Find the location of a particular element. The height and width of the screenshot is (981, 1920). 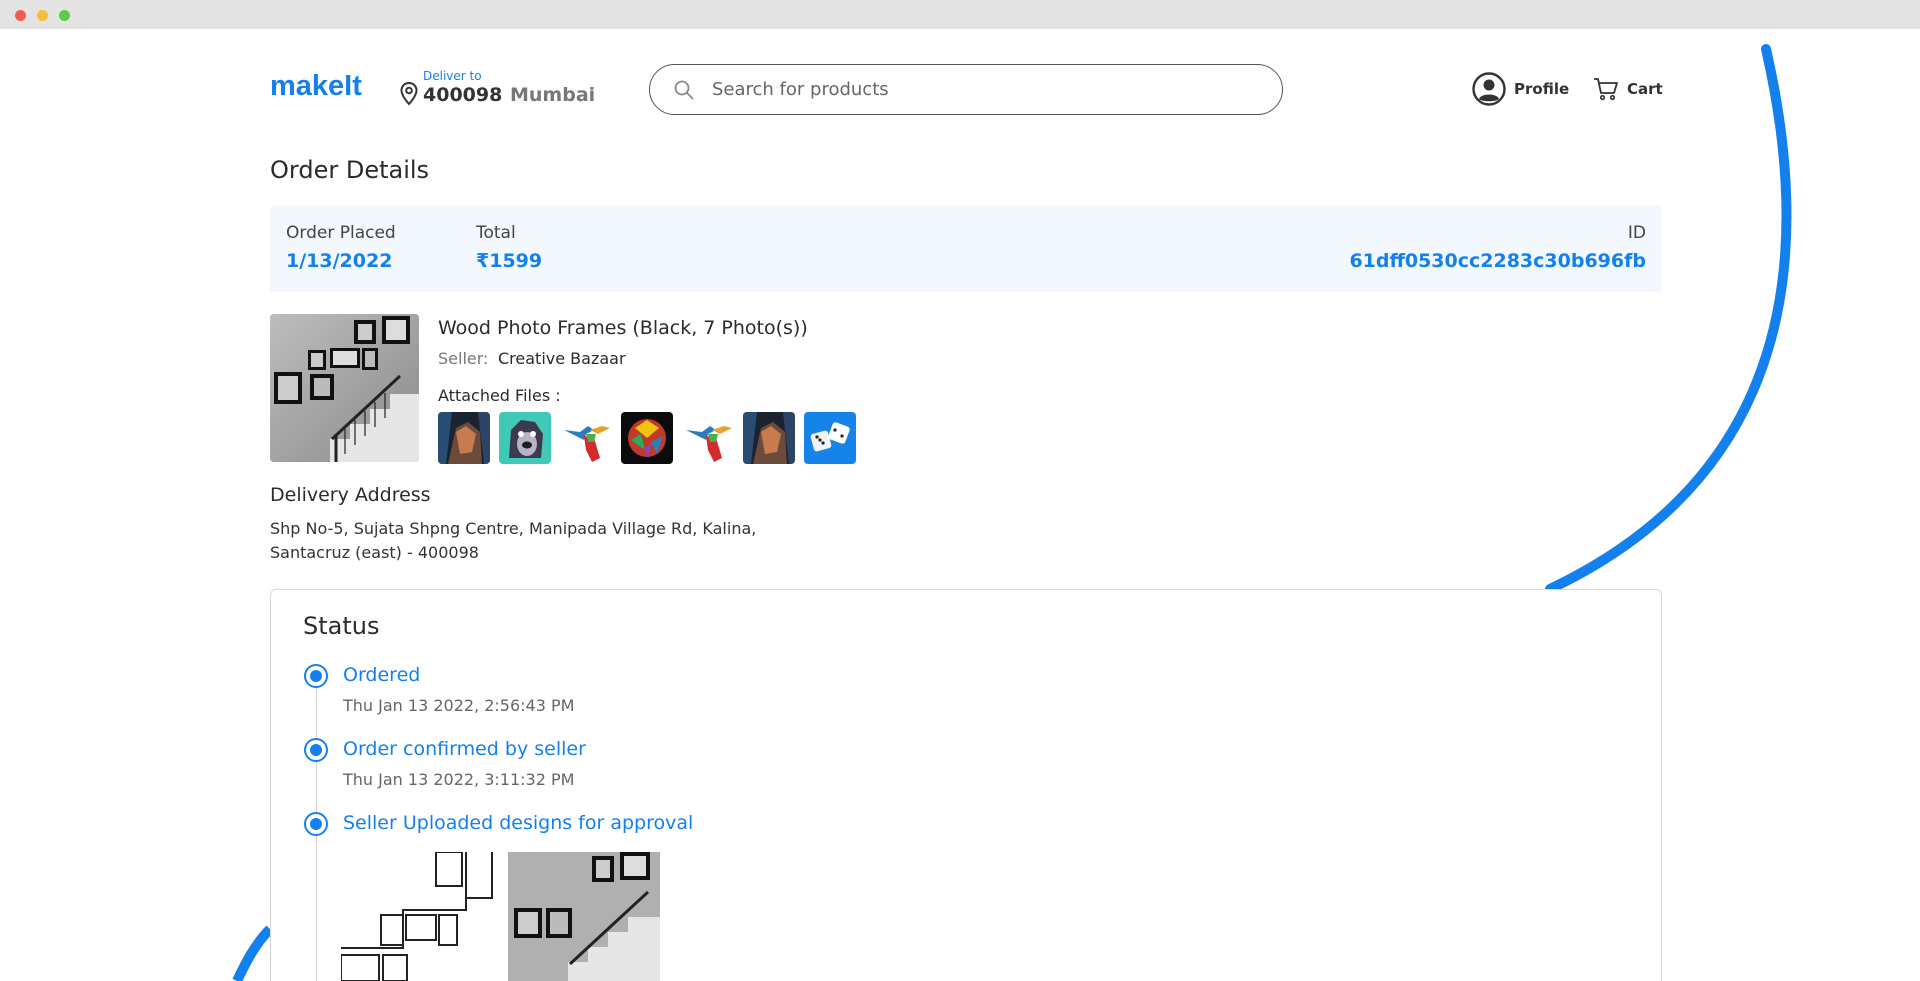

order-total-value: ₹1599 is located at coordinates (509, 261).